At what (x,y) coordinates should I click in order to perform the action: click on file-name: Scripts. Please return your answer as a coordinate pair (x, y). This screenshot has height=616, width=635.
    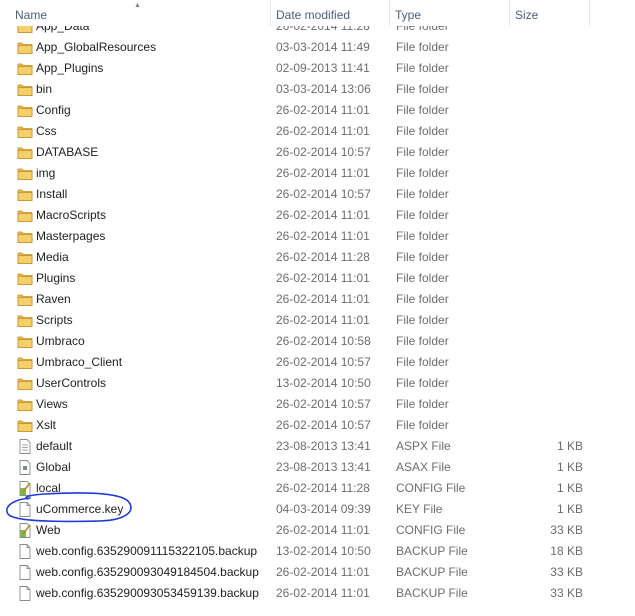
    Looking at the image, I should click on (54, 320).